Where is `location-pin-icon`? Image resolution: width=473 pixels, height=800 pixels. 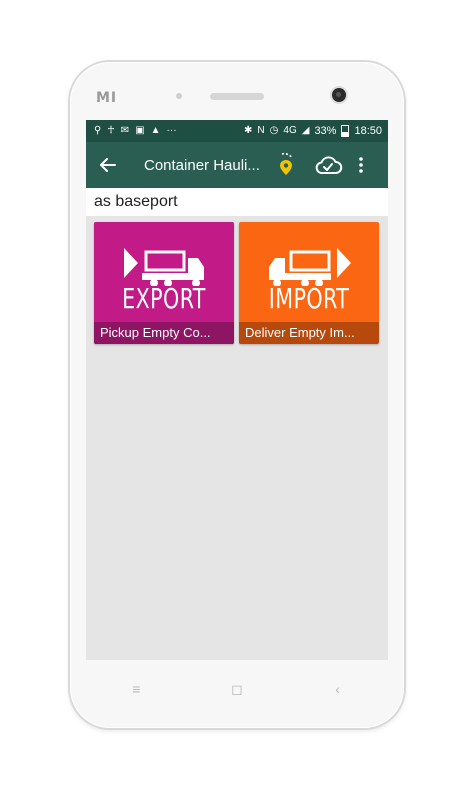 location-pin-icon is located at coordinates (286, 163).